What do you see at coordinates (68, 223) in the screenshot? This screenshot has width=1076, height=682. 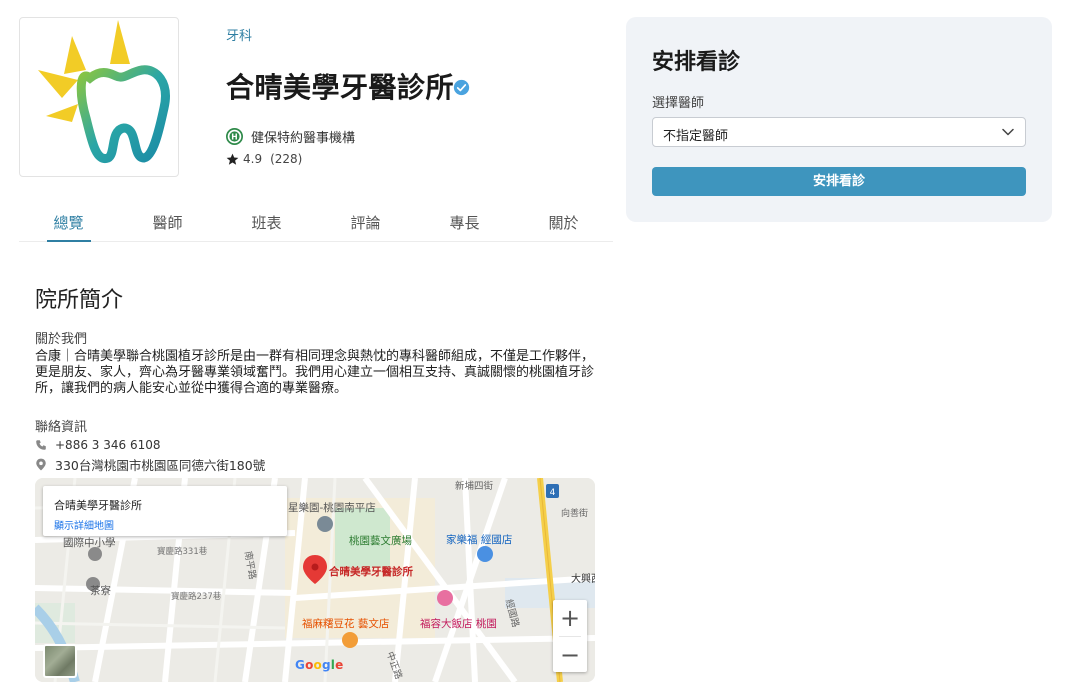 I see `tab-overview: 總覽` at bounding box center [68, 223].